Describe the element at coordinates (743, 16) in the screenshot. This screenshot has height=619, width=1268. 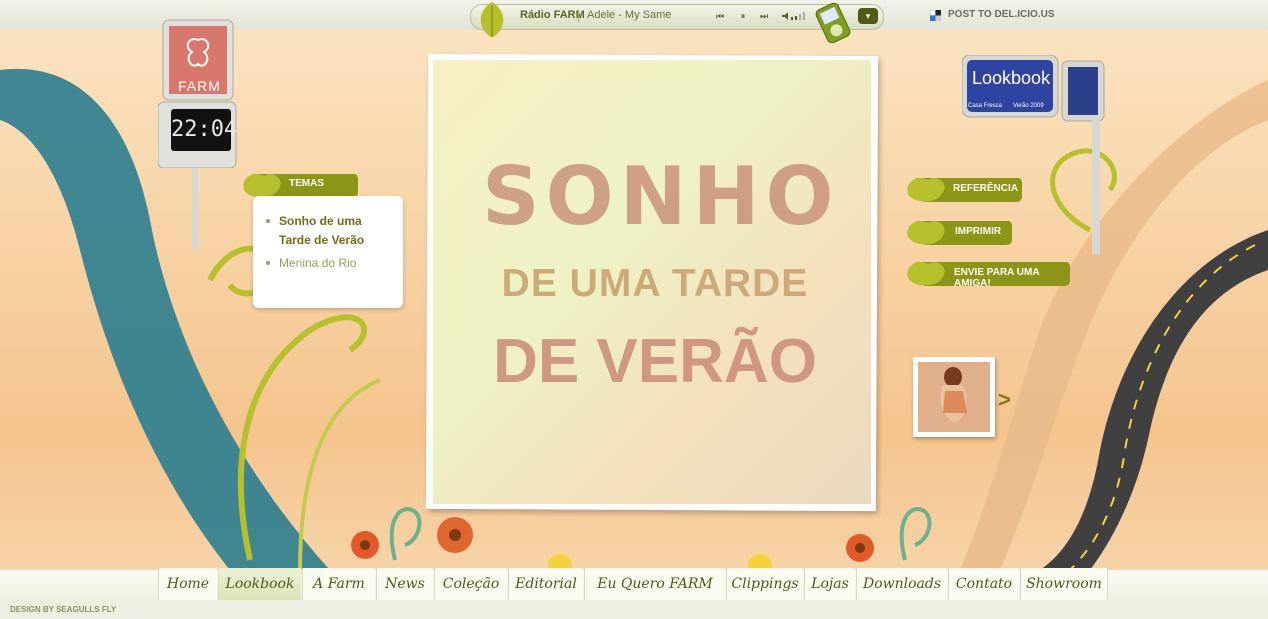
I see `pause-button: ⏸` at that location.